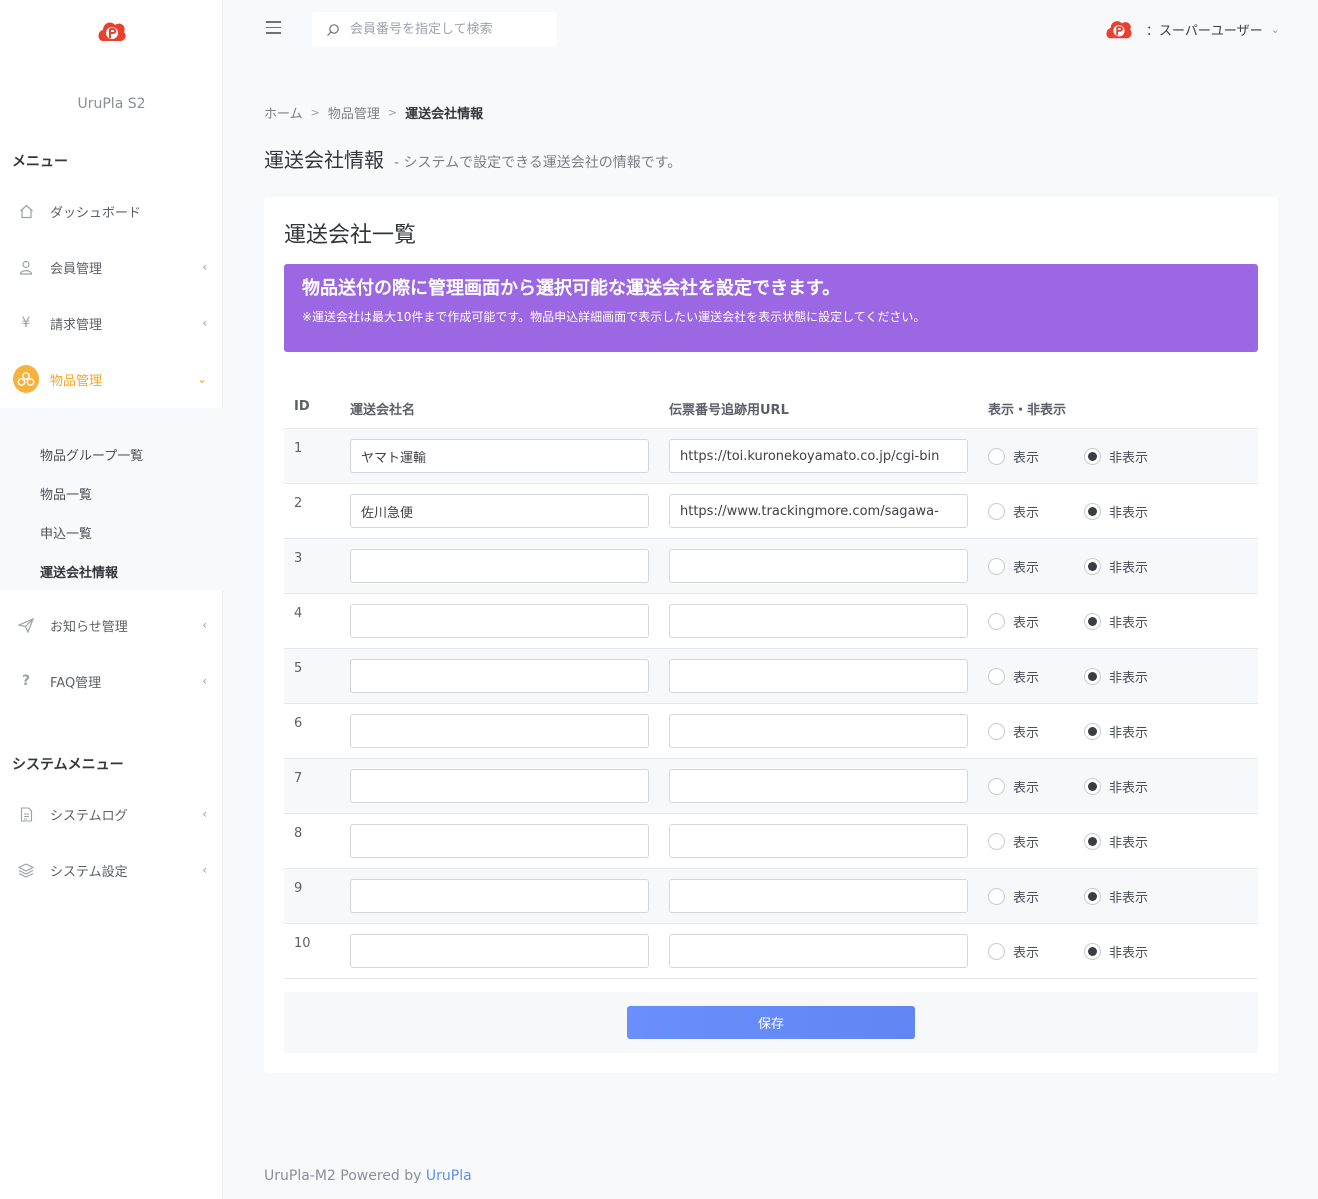 This screenshot has height=1199, width=1318. Describe the element at coordinates (76, 381) in the screenshot. I see `sidebar-item-label: 物品管理` at that location.